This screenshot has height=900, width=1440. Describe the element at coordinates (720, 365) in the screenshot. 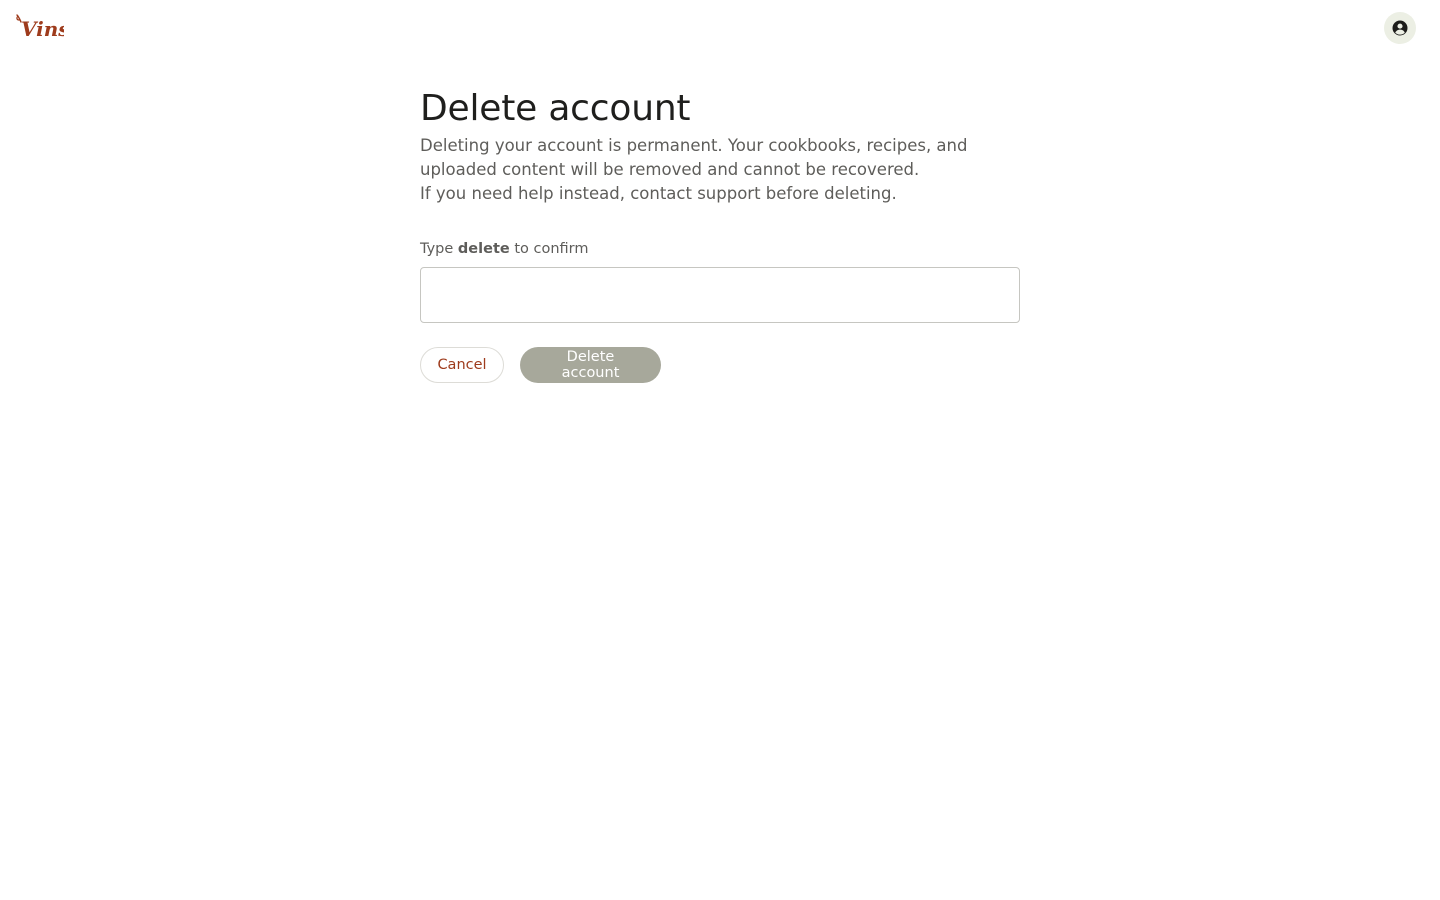

I see `action-buttons: Cancel Delete account` at that location.